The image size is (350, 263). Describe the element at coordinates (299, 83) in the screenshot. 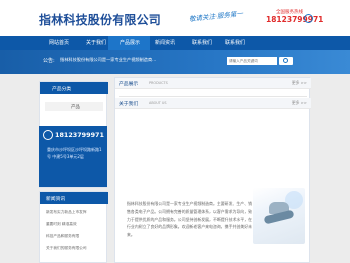

I see `products-more-link: 更多 >>` at that location.